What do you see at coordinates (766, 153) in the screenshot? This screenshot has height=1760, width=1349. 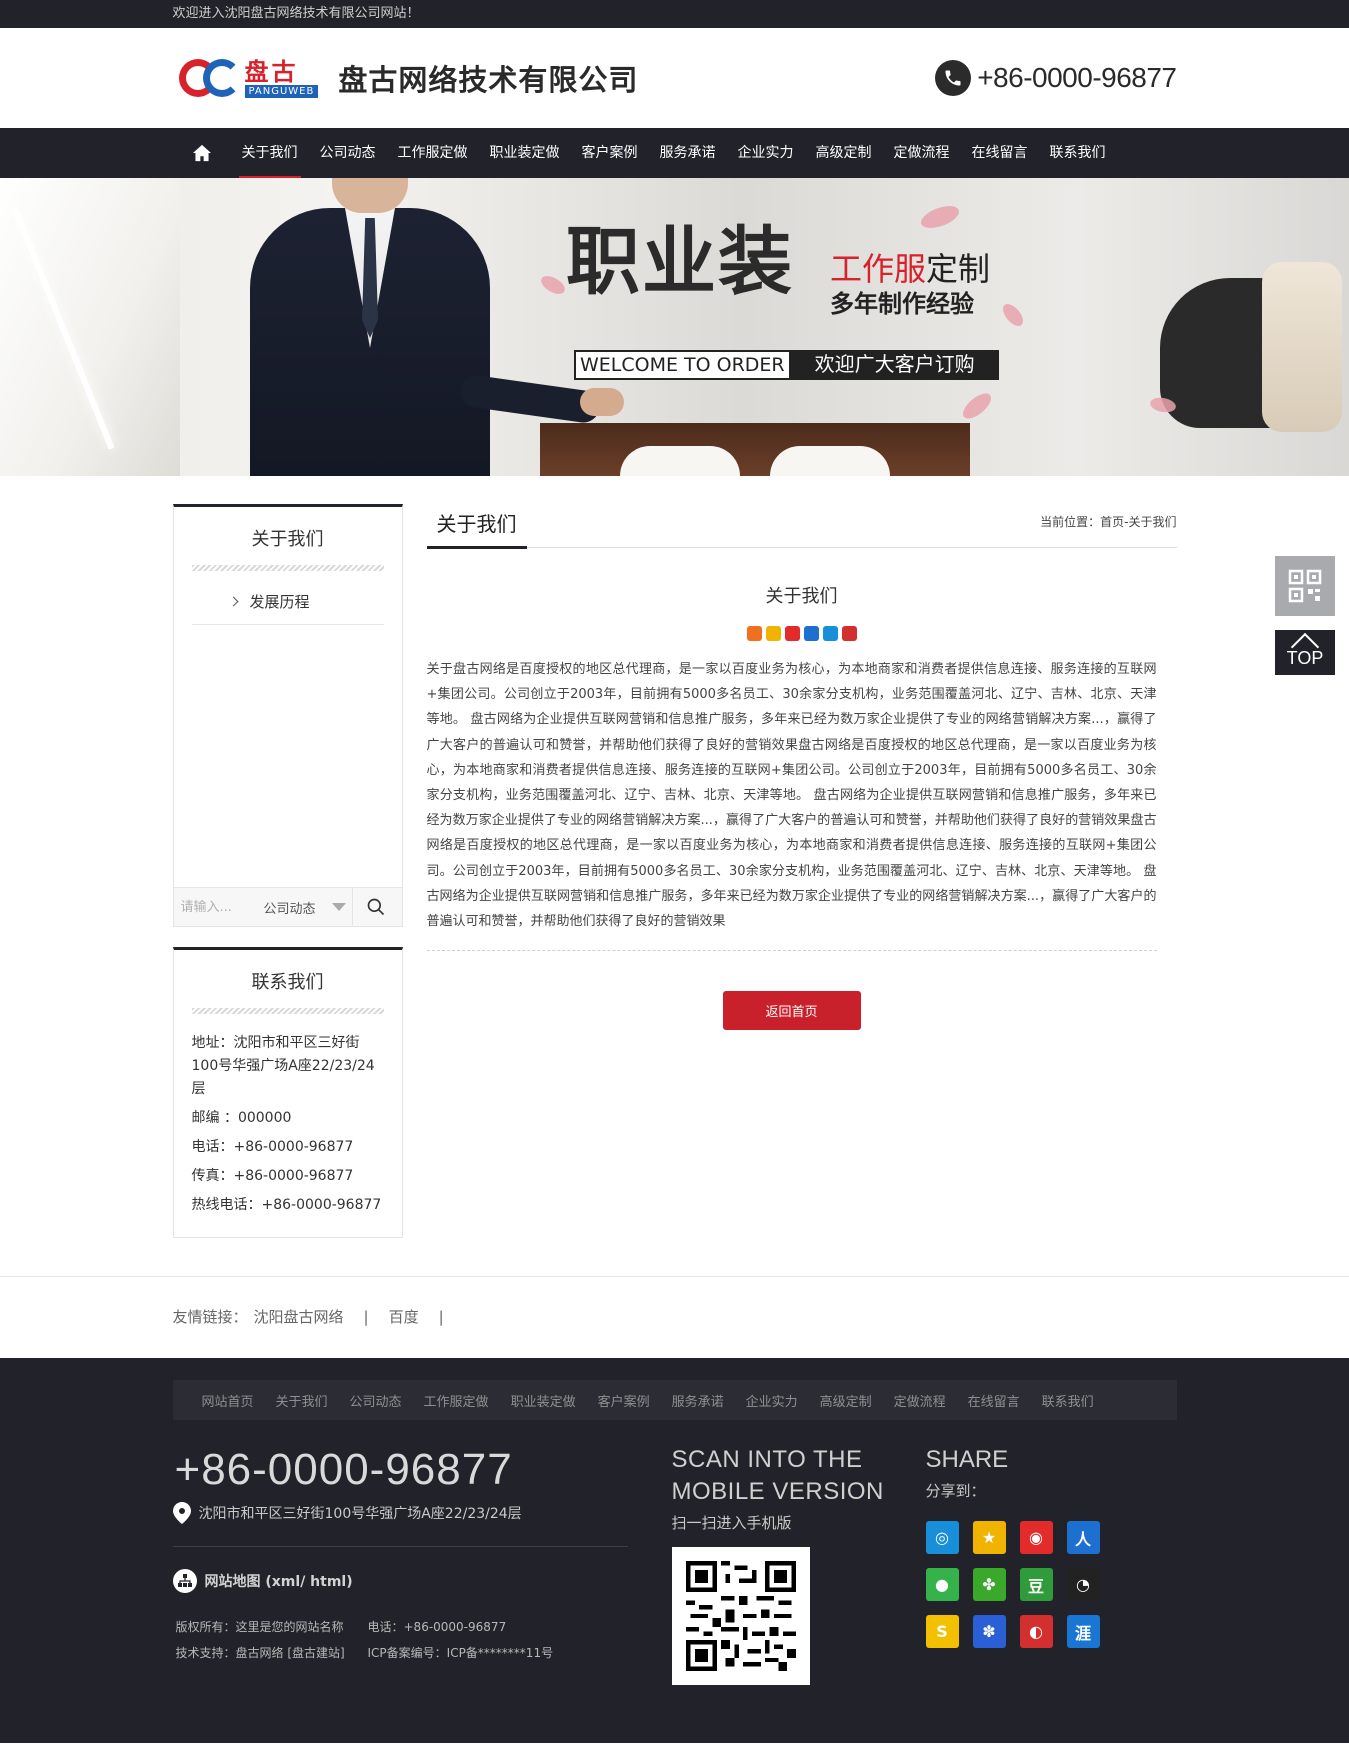 I see `nav-item: 企业实力` at bounding box center [766, 153].